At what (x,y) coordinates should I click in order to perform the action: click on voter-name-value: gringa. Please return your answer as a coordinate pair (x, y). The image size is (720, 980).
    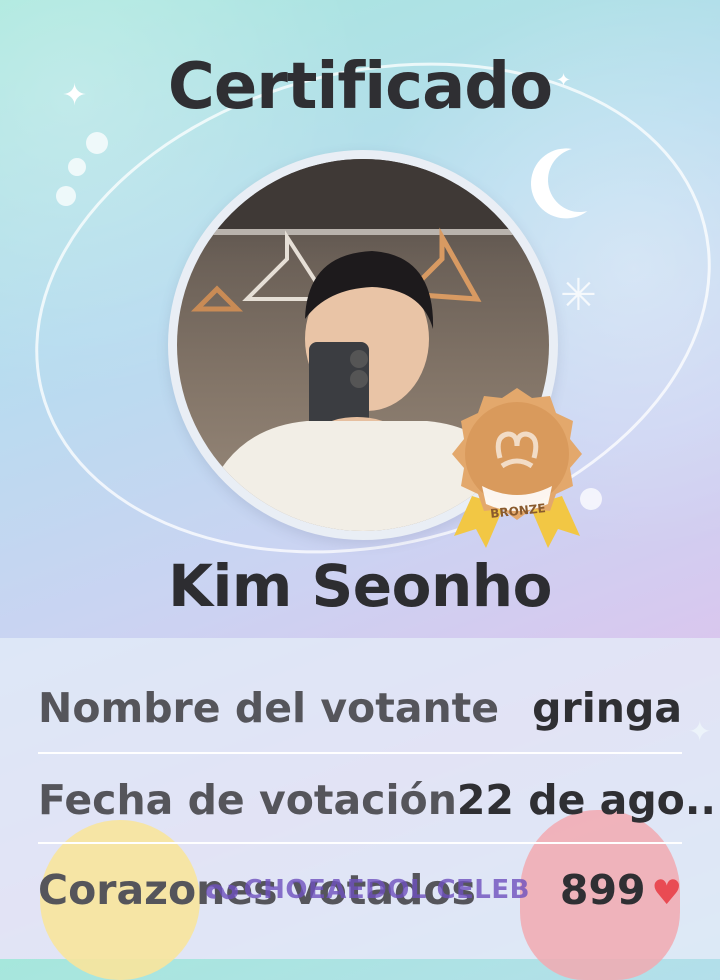
    Looking at the image, I should click on (607, 708).